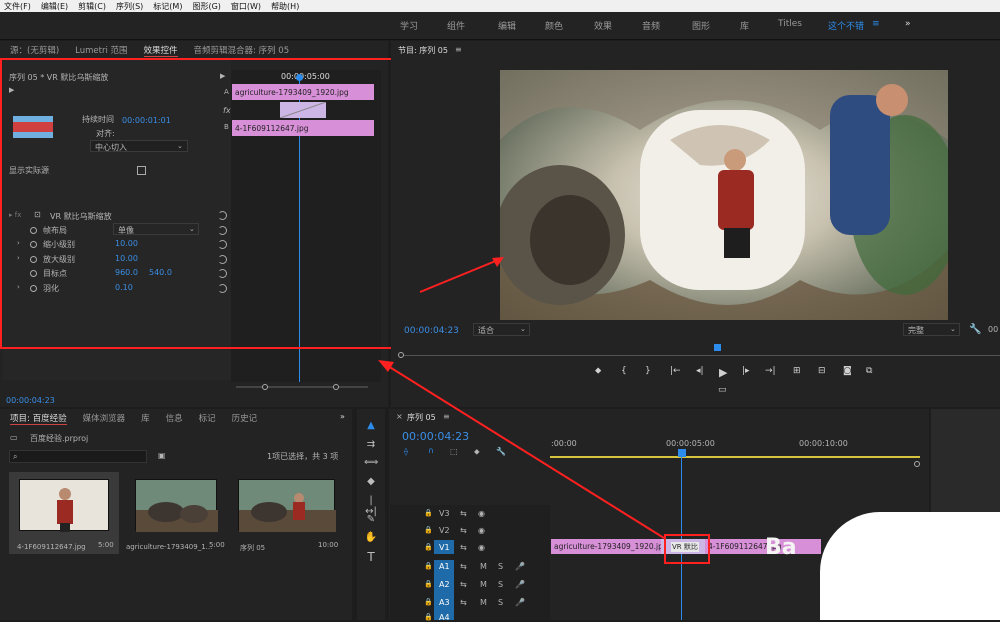 Image resolution: width=1000 pixels, height=622 pixels. What do you see at coordinates (521, 398) in the screenshot?
I see `annotation-arrows` at bounding box center [521, 398].